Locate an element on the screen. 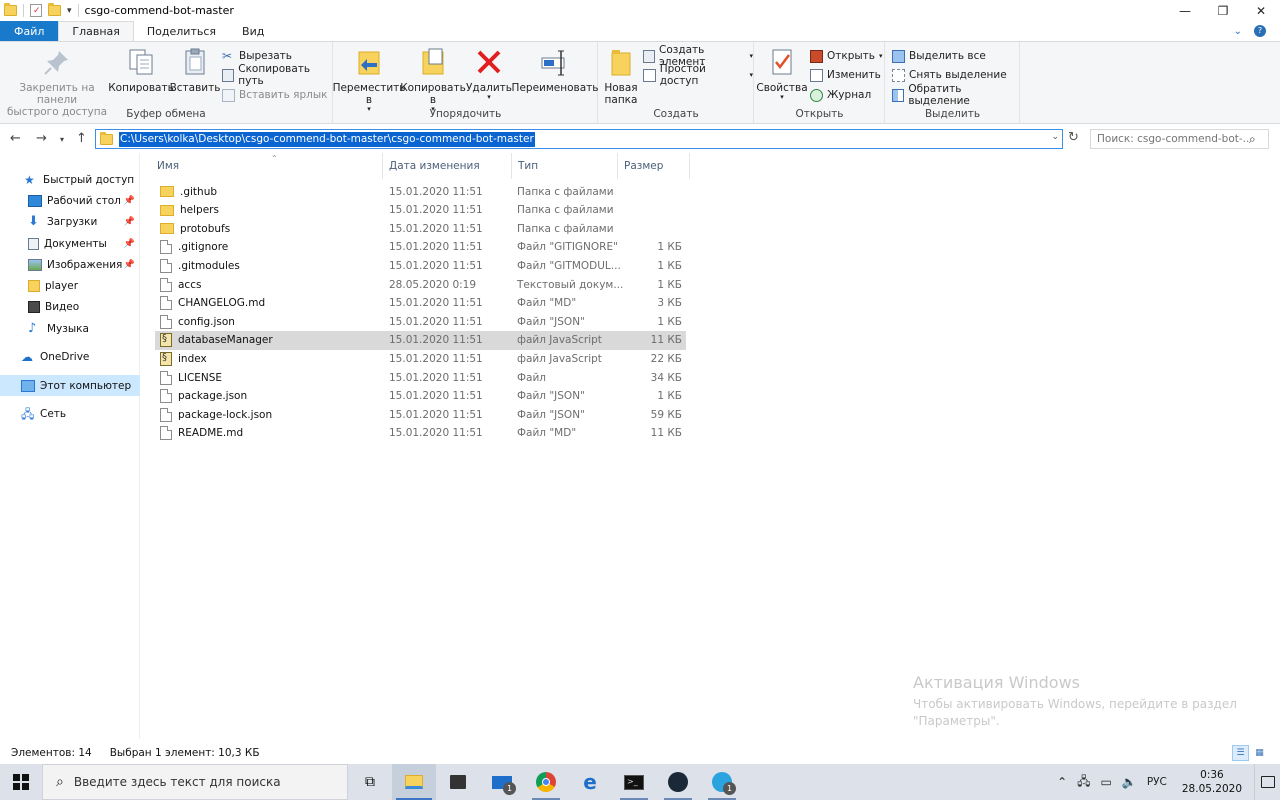 The height and width of the screenshot is (800, 1280). move-to-button: Переместить в ▾ is located at coordinates (369, 79).